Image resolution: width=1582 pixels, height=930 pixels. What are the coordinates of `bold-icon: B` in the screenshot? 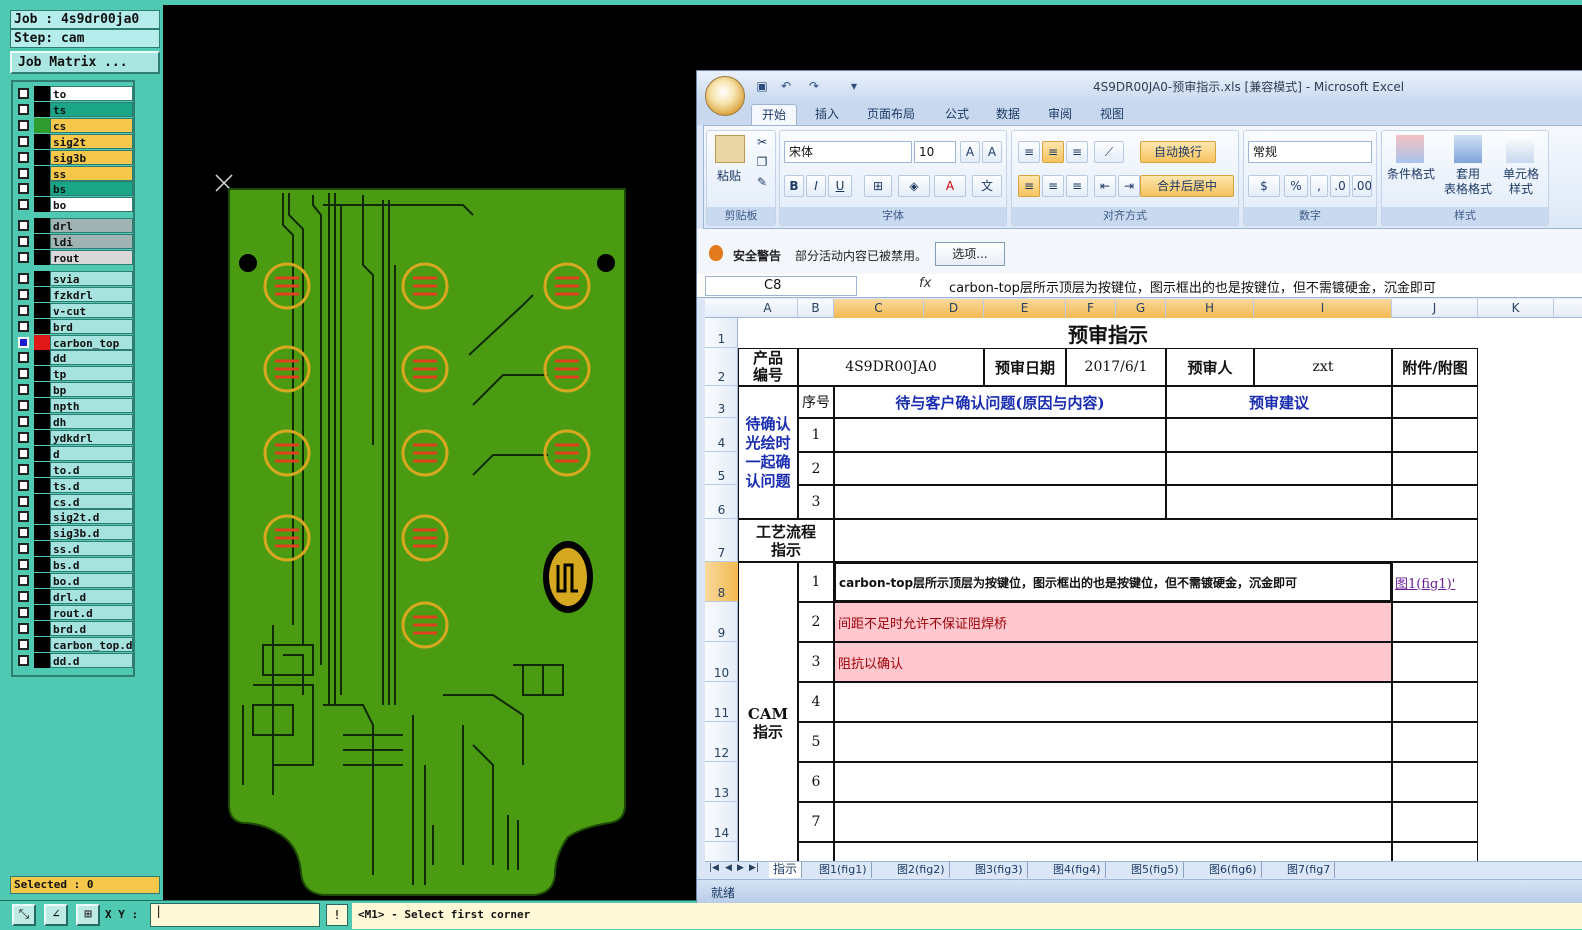 It's located at (794, 186).